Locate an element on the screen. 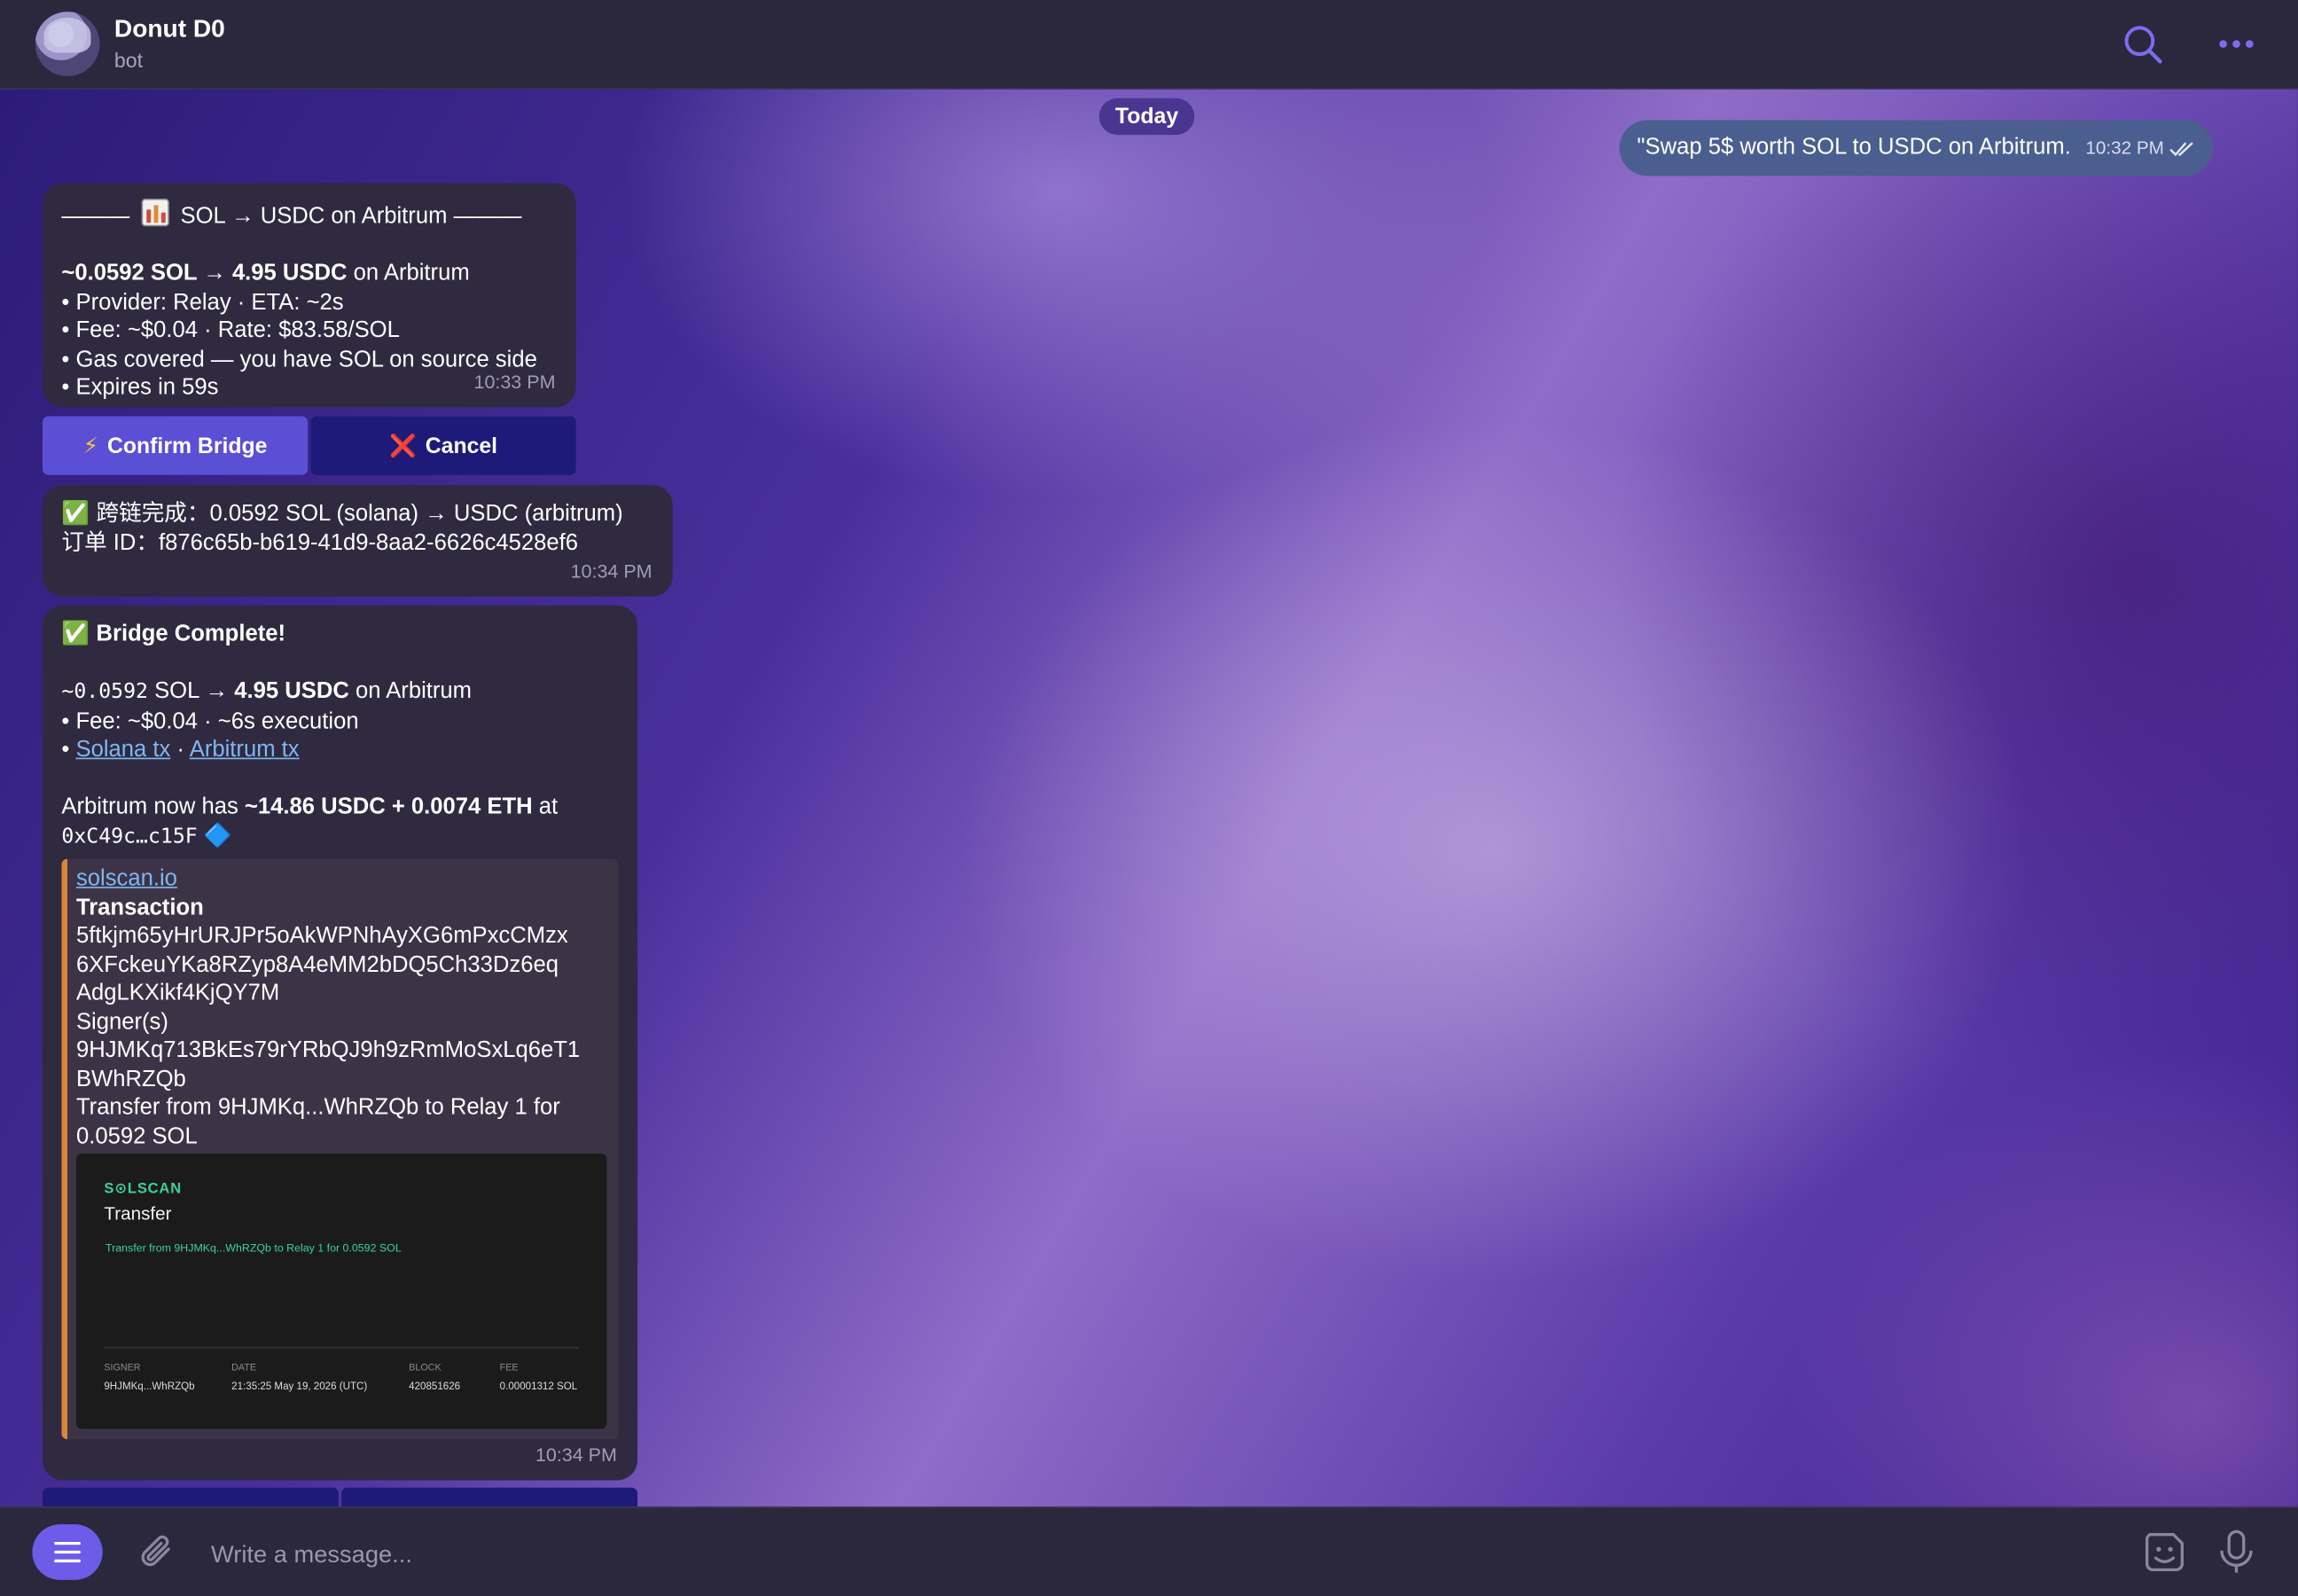 The width and height of the screenshot is (2298, 1596). complete-title: Bridge Complete! is located at coordinates (191, 634).